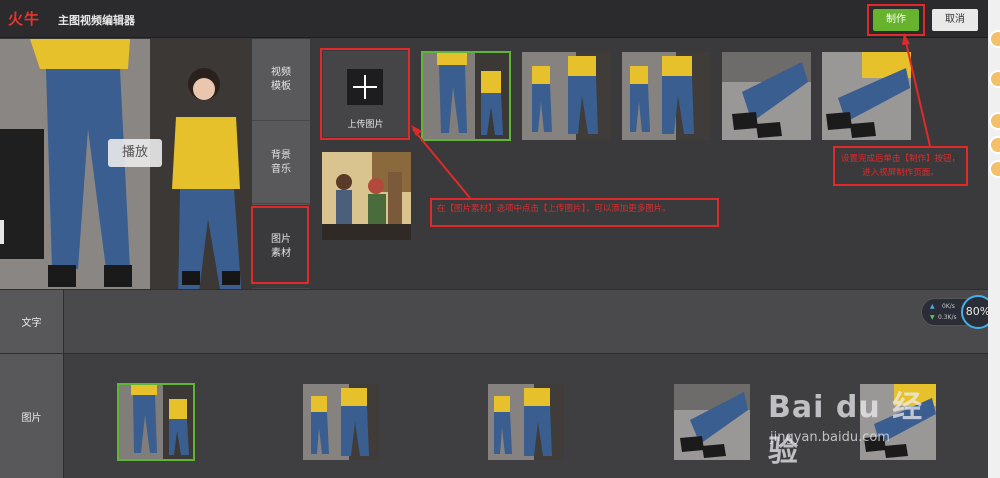  What do you see at coordinates (32, 321) in the screenshot?
I see `text-track-label: 文字` at bounding box center [32, 321].